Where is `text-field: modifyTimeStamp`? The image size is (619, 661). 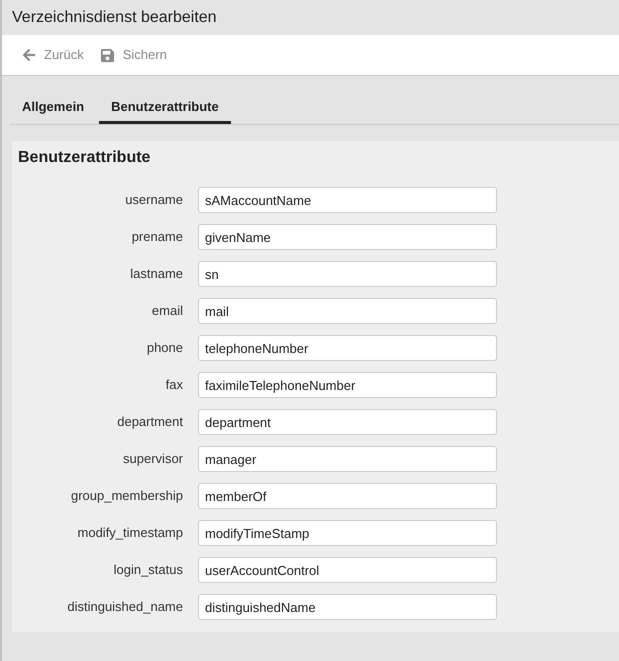
text-field: modifyTimeStamp is located at coordinates (347, 533).